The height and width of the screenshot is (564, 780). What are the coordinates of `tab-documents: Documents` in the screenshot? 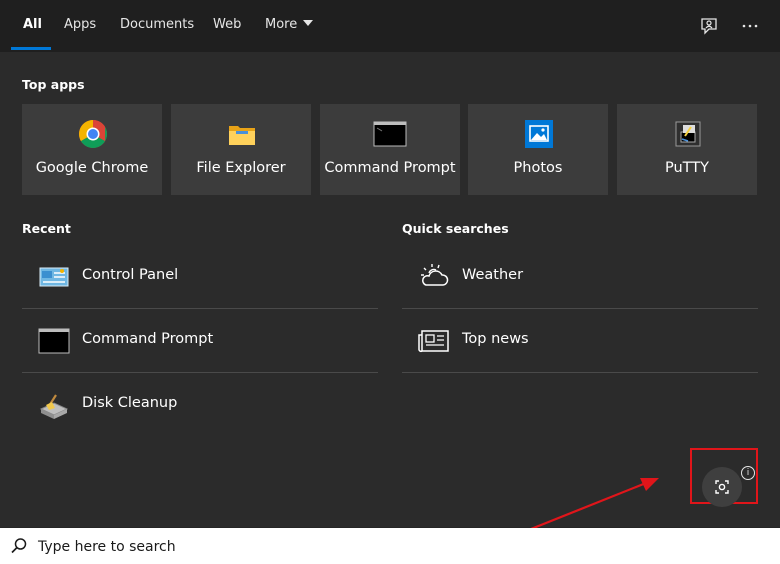 It's located at (157, 24).